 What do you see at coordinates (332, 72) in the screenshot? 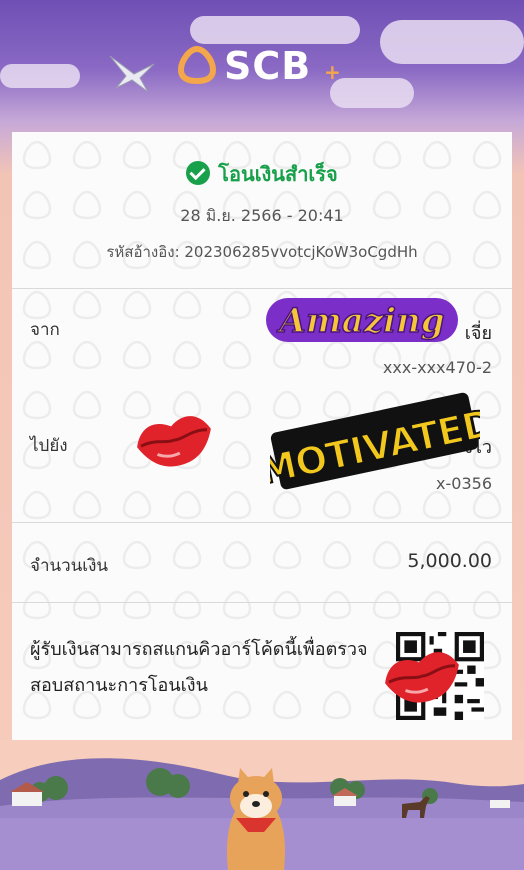
I see `brand-plus: +` at bounding box center [332, 72].